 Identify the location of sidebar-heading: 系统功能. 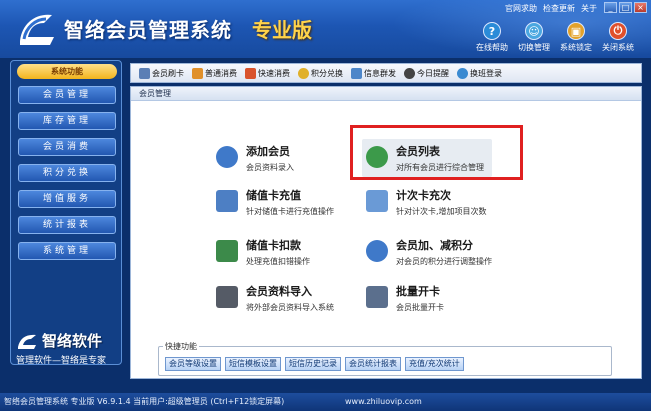
(67, 71).